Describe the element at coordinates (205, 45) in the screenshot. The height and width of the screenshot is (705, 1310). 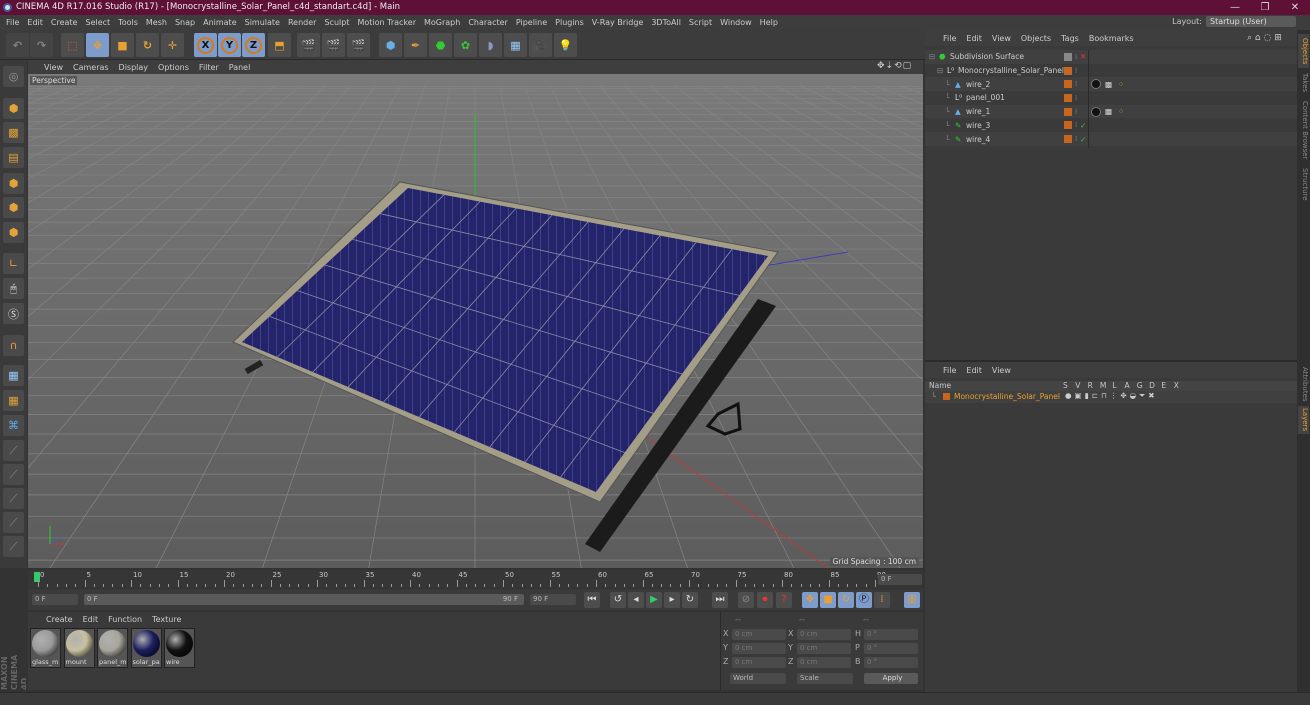
I see `x-axis-lock-button: X` at that location.